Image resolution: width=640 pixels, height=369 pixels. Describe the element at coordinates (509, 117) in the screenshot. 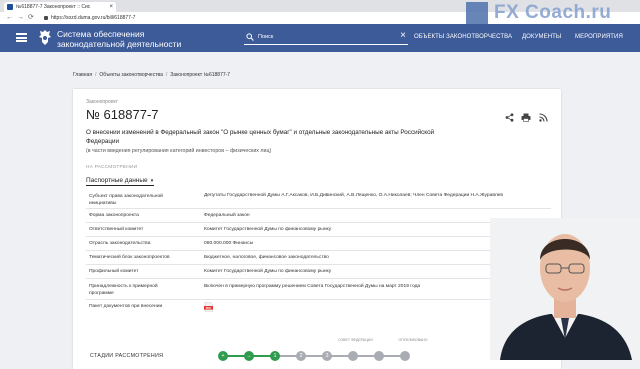

I see `share-icon` at that location.